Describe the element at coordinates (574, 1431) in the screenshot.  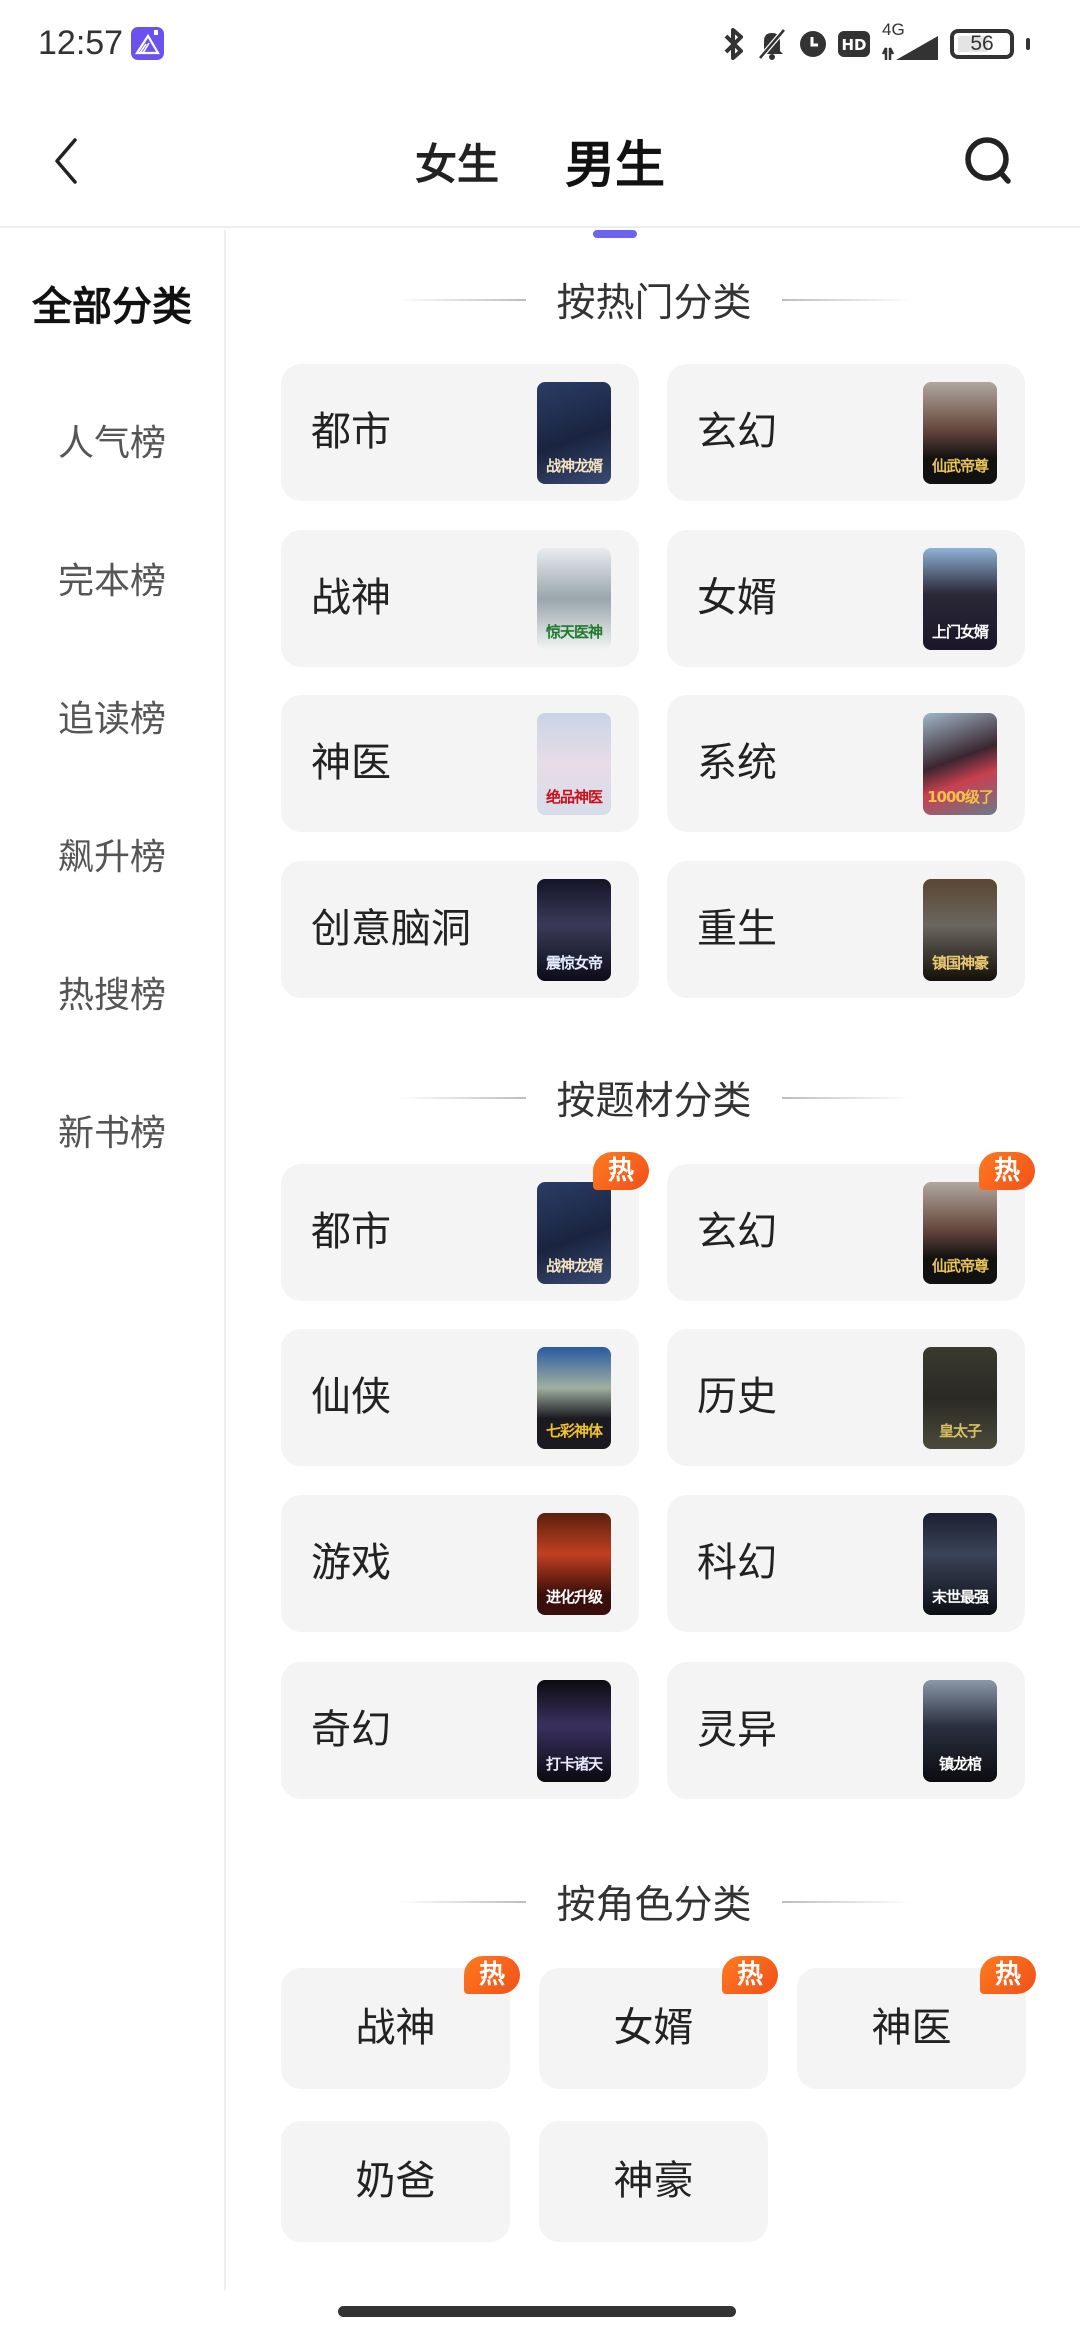
I see `cover-title: 七彩神体` at that location.